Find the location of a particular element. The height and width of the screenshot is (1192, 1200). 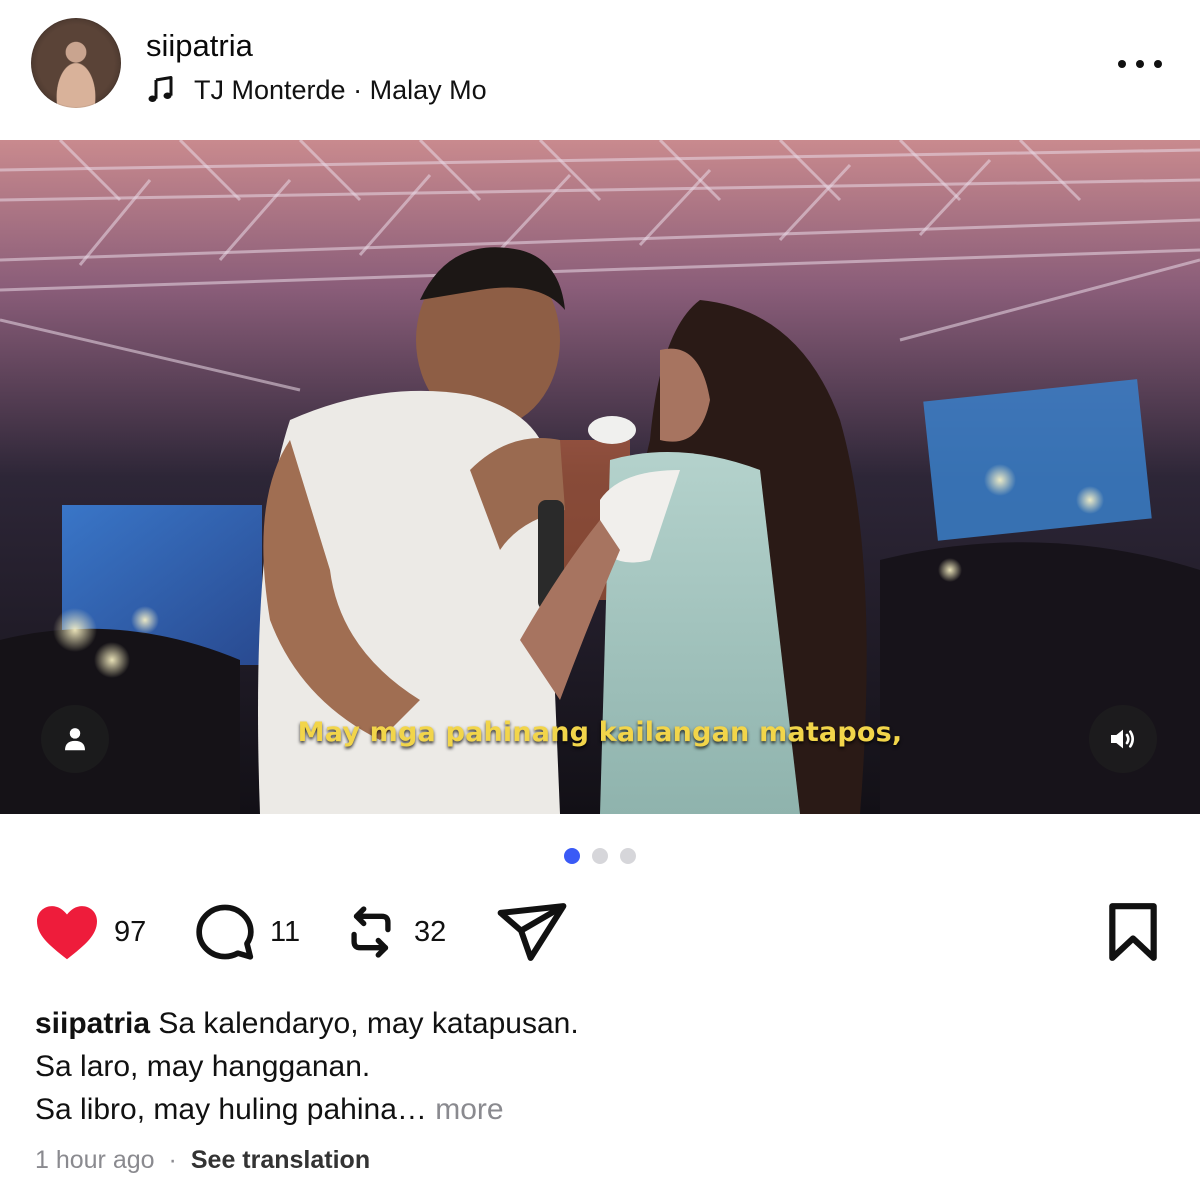

send-icon is located at coordinates (532, 932).